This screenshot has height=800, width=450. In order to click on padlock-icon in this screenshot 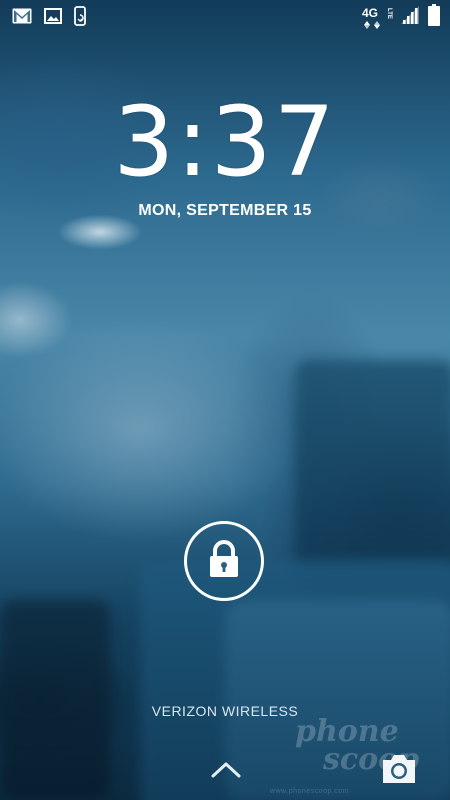, I will do `click(224, 561)`.